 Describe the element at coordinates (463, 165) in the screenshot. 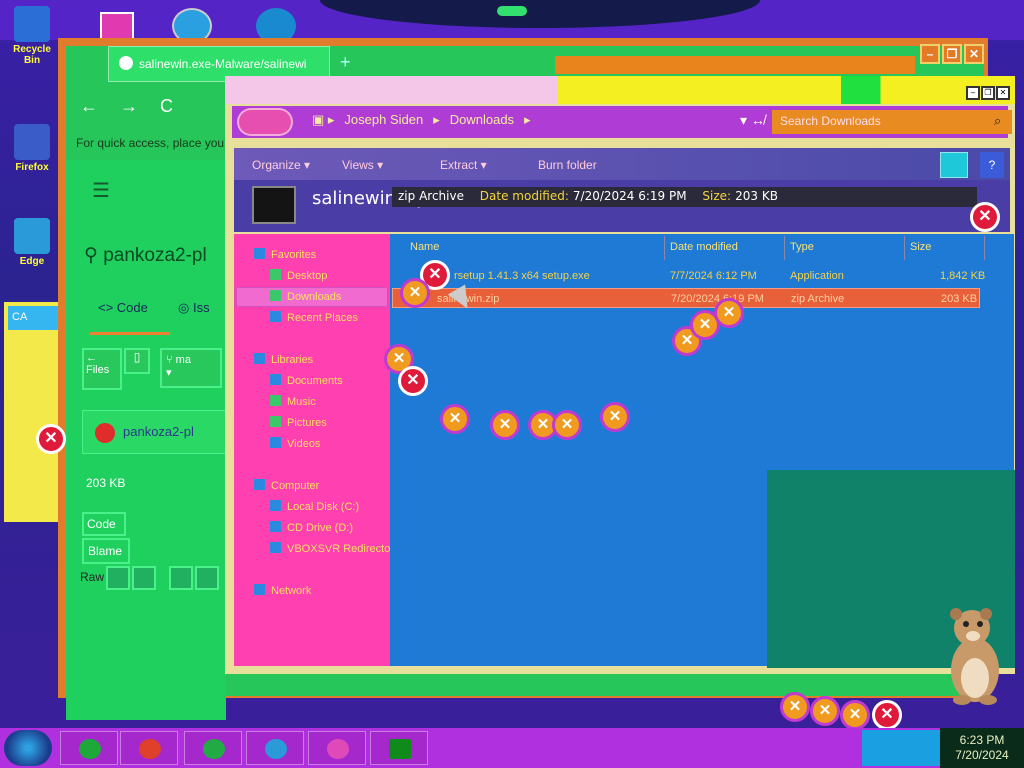

I see `extract-button: Extract ▾` at that location.